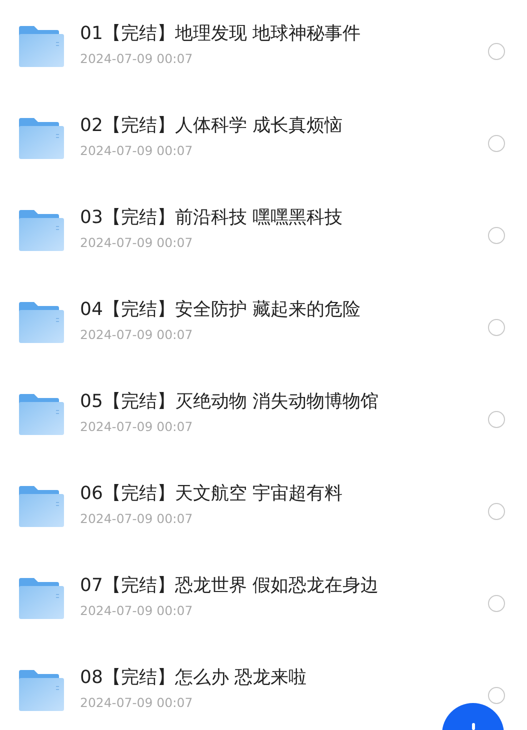 This screenshot has width=527, height=730. What do you see at coordinates (230, 585) in the screenshot?
I see `folder-name: 07【完结】恐龙世界 假如恐龙在身边` at bounding box center [230, 585].